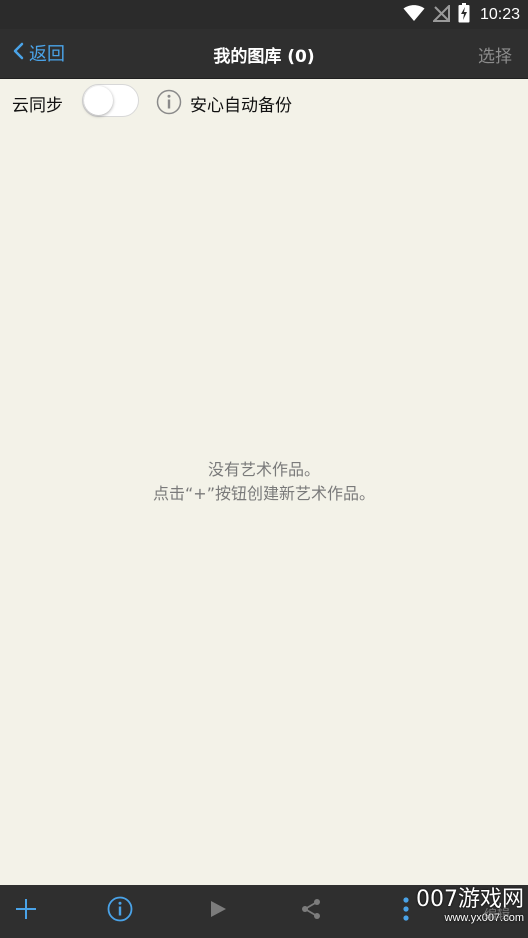 The height and width of the screenshot is (938, 528). What do you see at coordinates (495, 54) in the screenshot?
I see `select-button: 选择` at bounding box center [495, 54].